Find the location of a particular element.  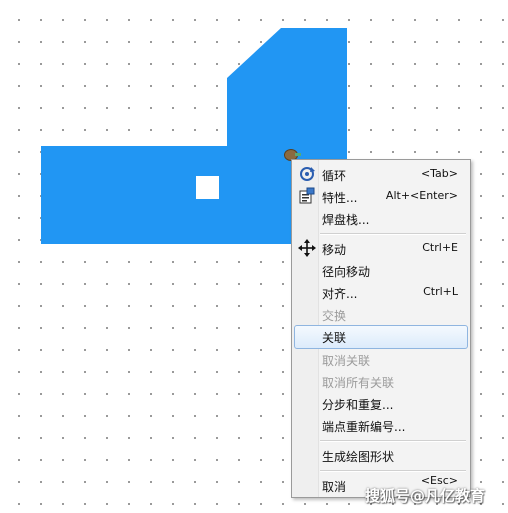

menu-item-cycle: 循环 <Tab> is located at coordinates (381, 174).